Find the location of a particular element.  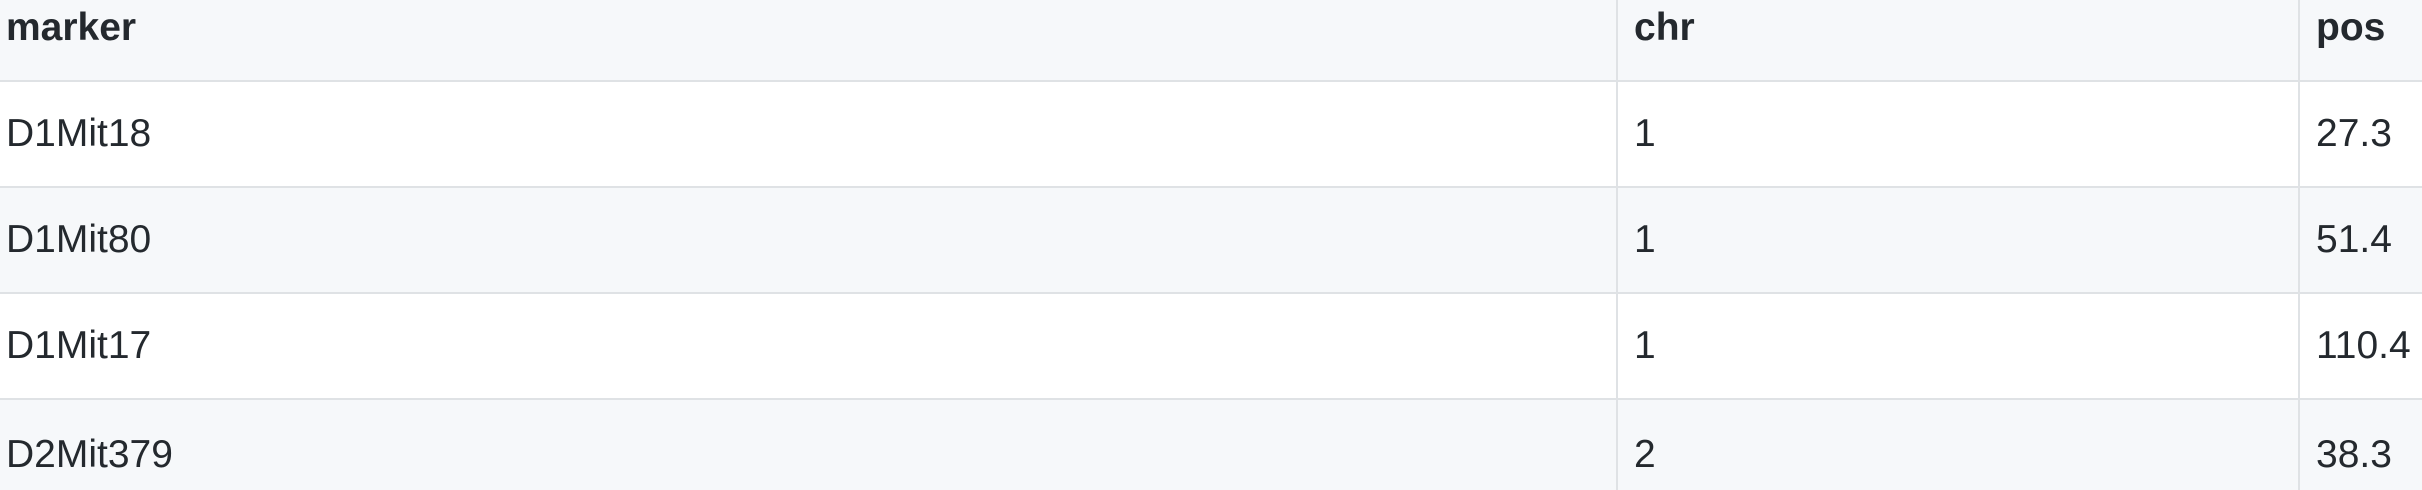

column-header-marker: marker is located at coordinates (808, 40).